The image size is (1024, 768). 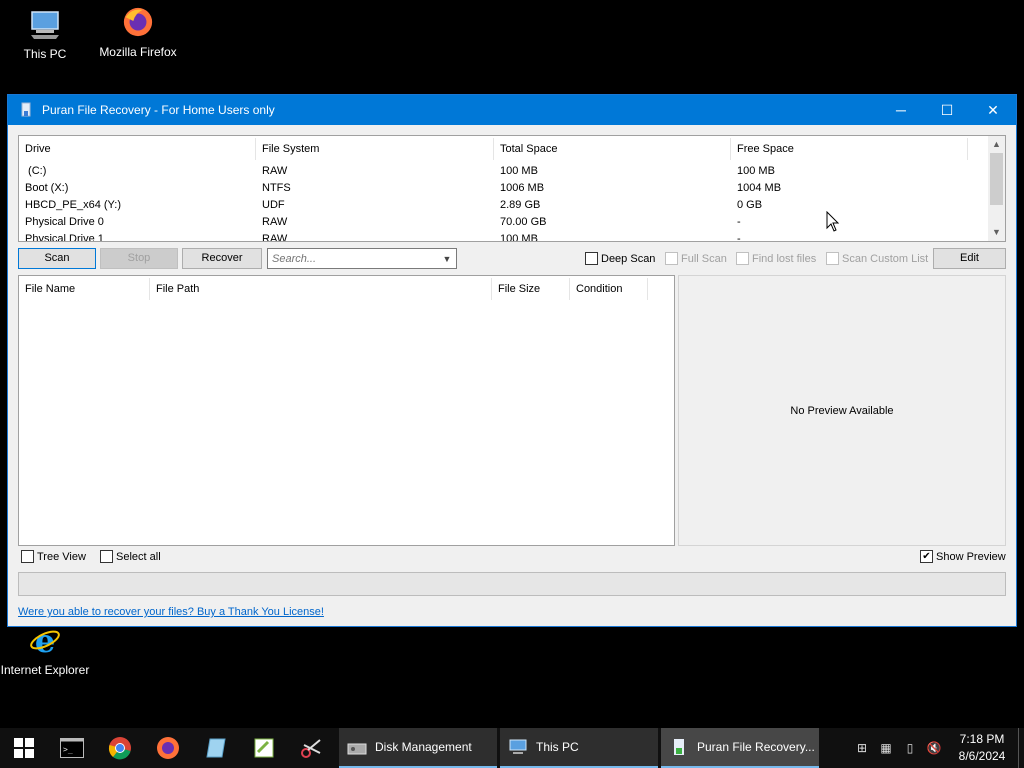 I want to click on drive-list-header: Drive File System Total Space Free Space, so click(x=512, y=149).